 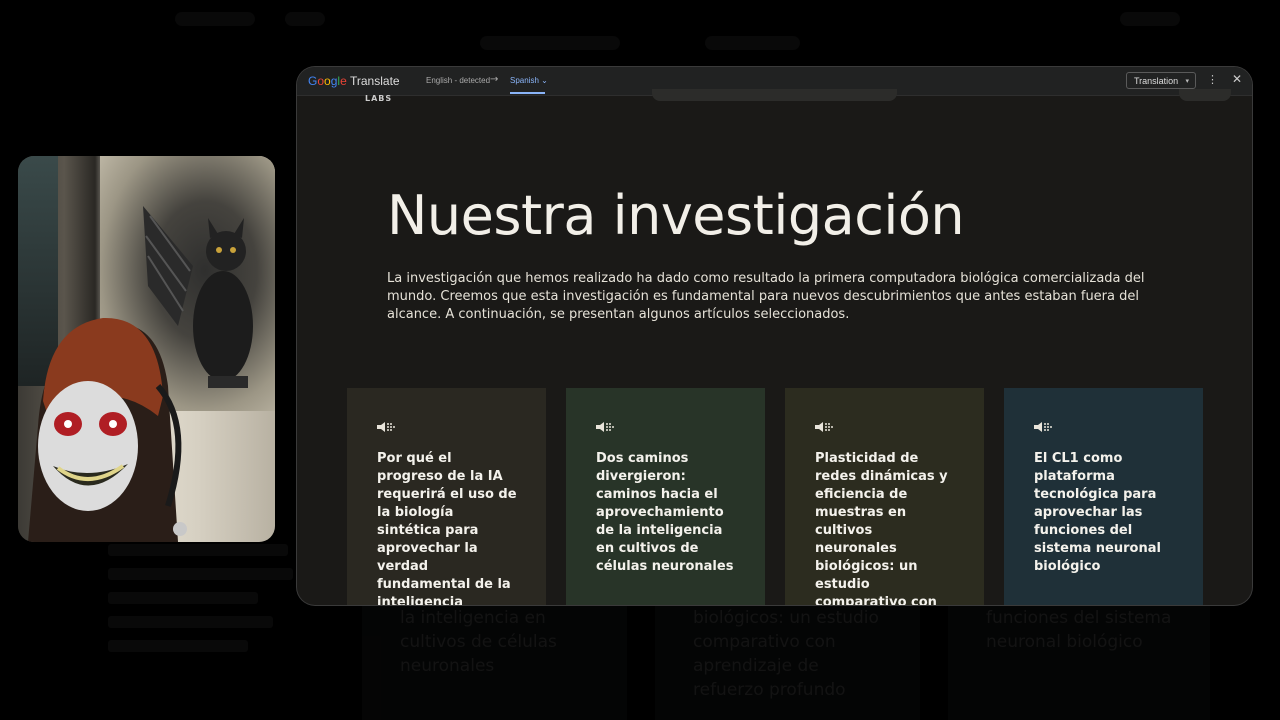 What do you see at coordinates (774, 95) in the screenshot?
I see `site-nav-pill` at bounding box center [774, 95].